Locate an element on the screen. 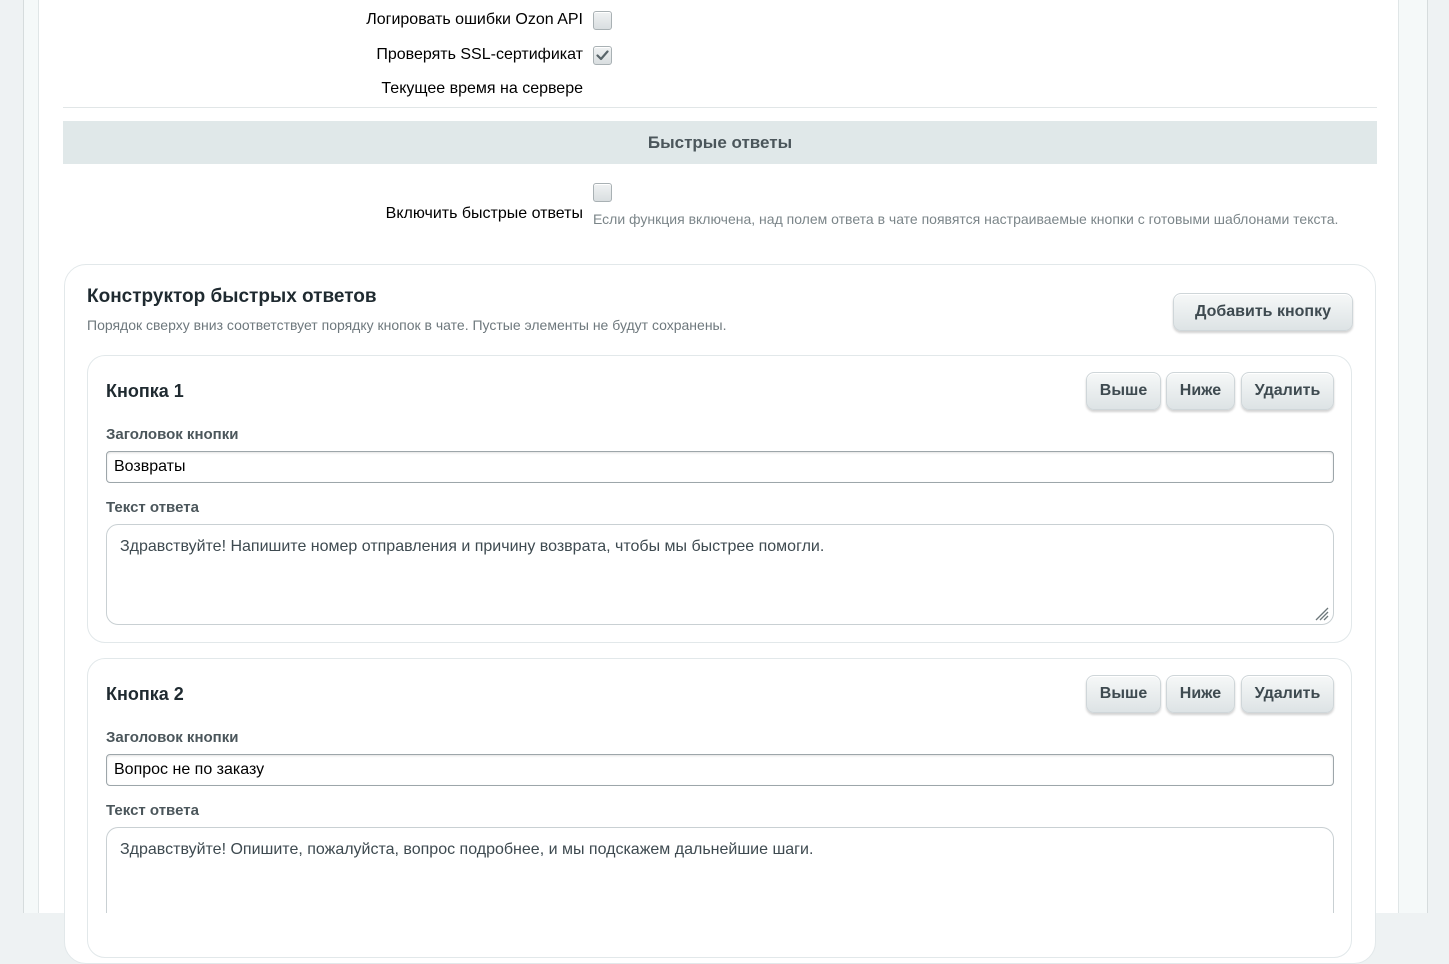  section-title: Быстрые ответы is located at coordinates (720, 142).